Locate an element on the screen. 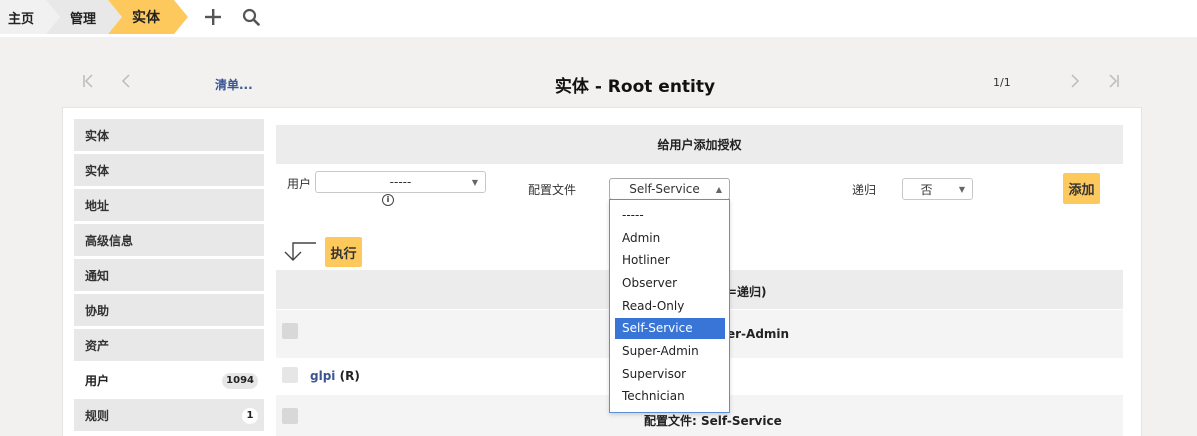 This screenshot has width=1197, height=436. sidebar-item-label: 通知 is located at coordinates (97, 275).